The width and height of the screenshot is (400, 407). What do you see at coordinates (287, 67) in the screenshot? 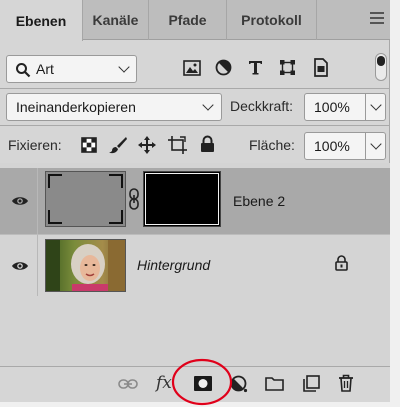
I see `shape-layer-filter-icon` at bounding box center [287, 67].